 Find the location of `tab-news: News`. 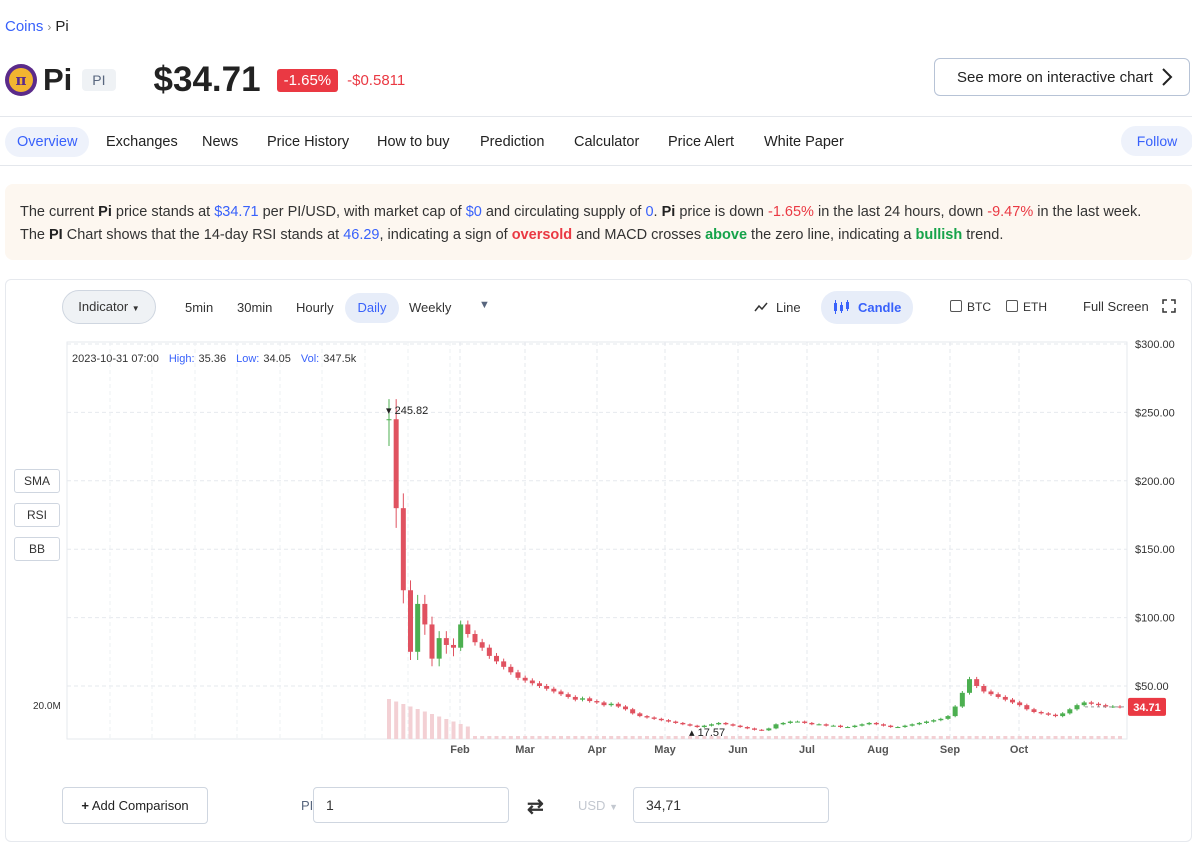

tab-news: News is located at coordinates (220, 142).